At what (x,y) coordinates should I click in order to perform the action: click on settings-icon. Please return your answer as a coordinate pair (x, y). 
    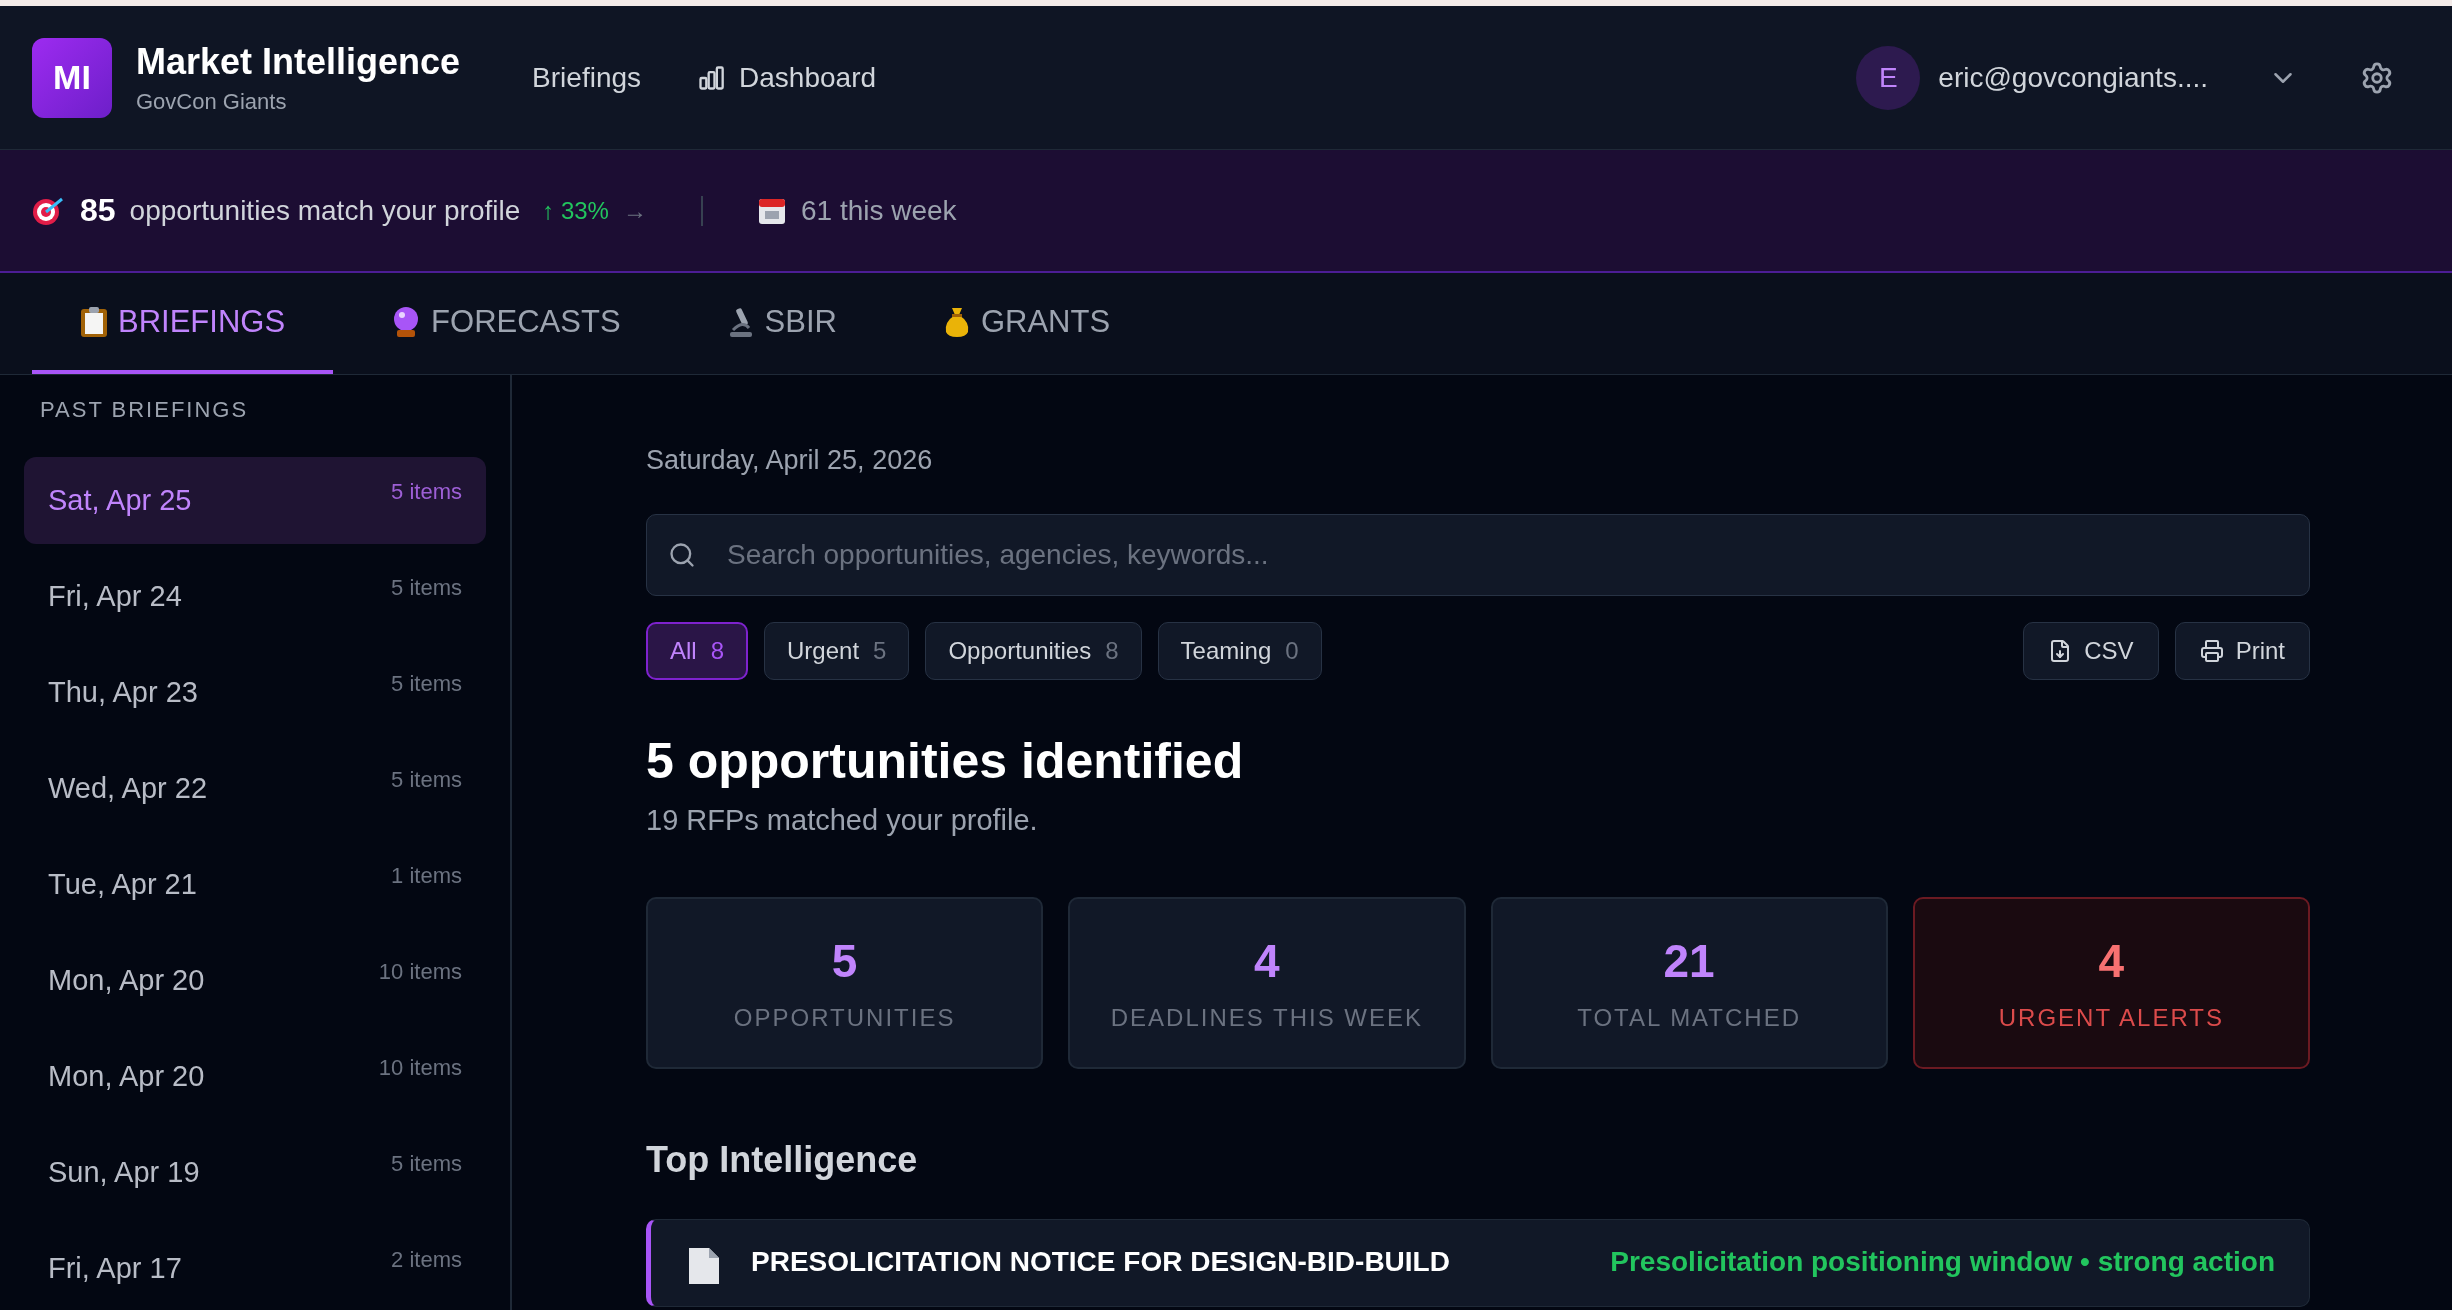
    Looking at the image, I should click on (2377, 77).